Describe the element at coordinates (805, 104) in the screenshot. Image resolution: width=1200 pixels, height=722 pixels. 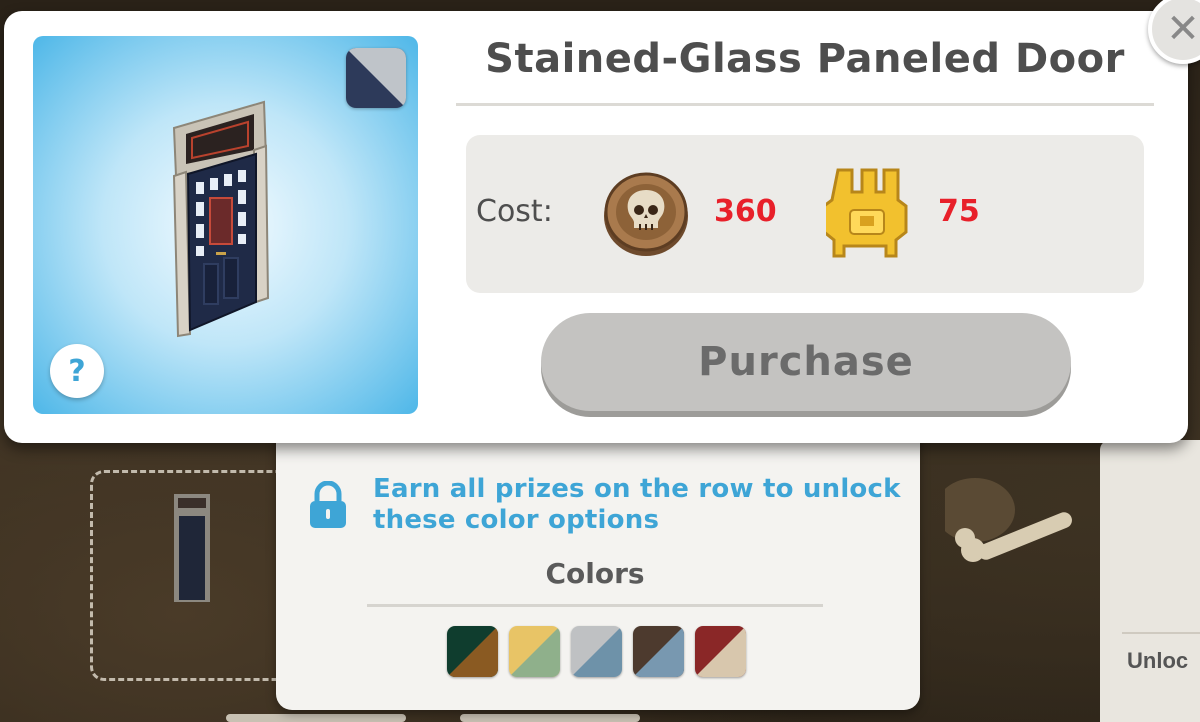
I see `title-divider` at that location.